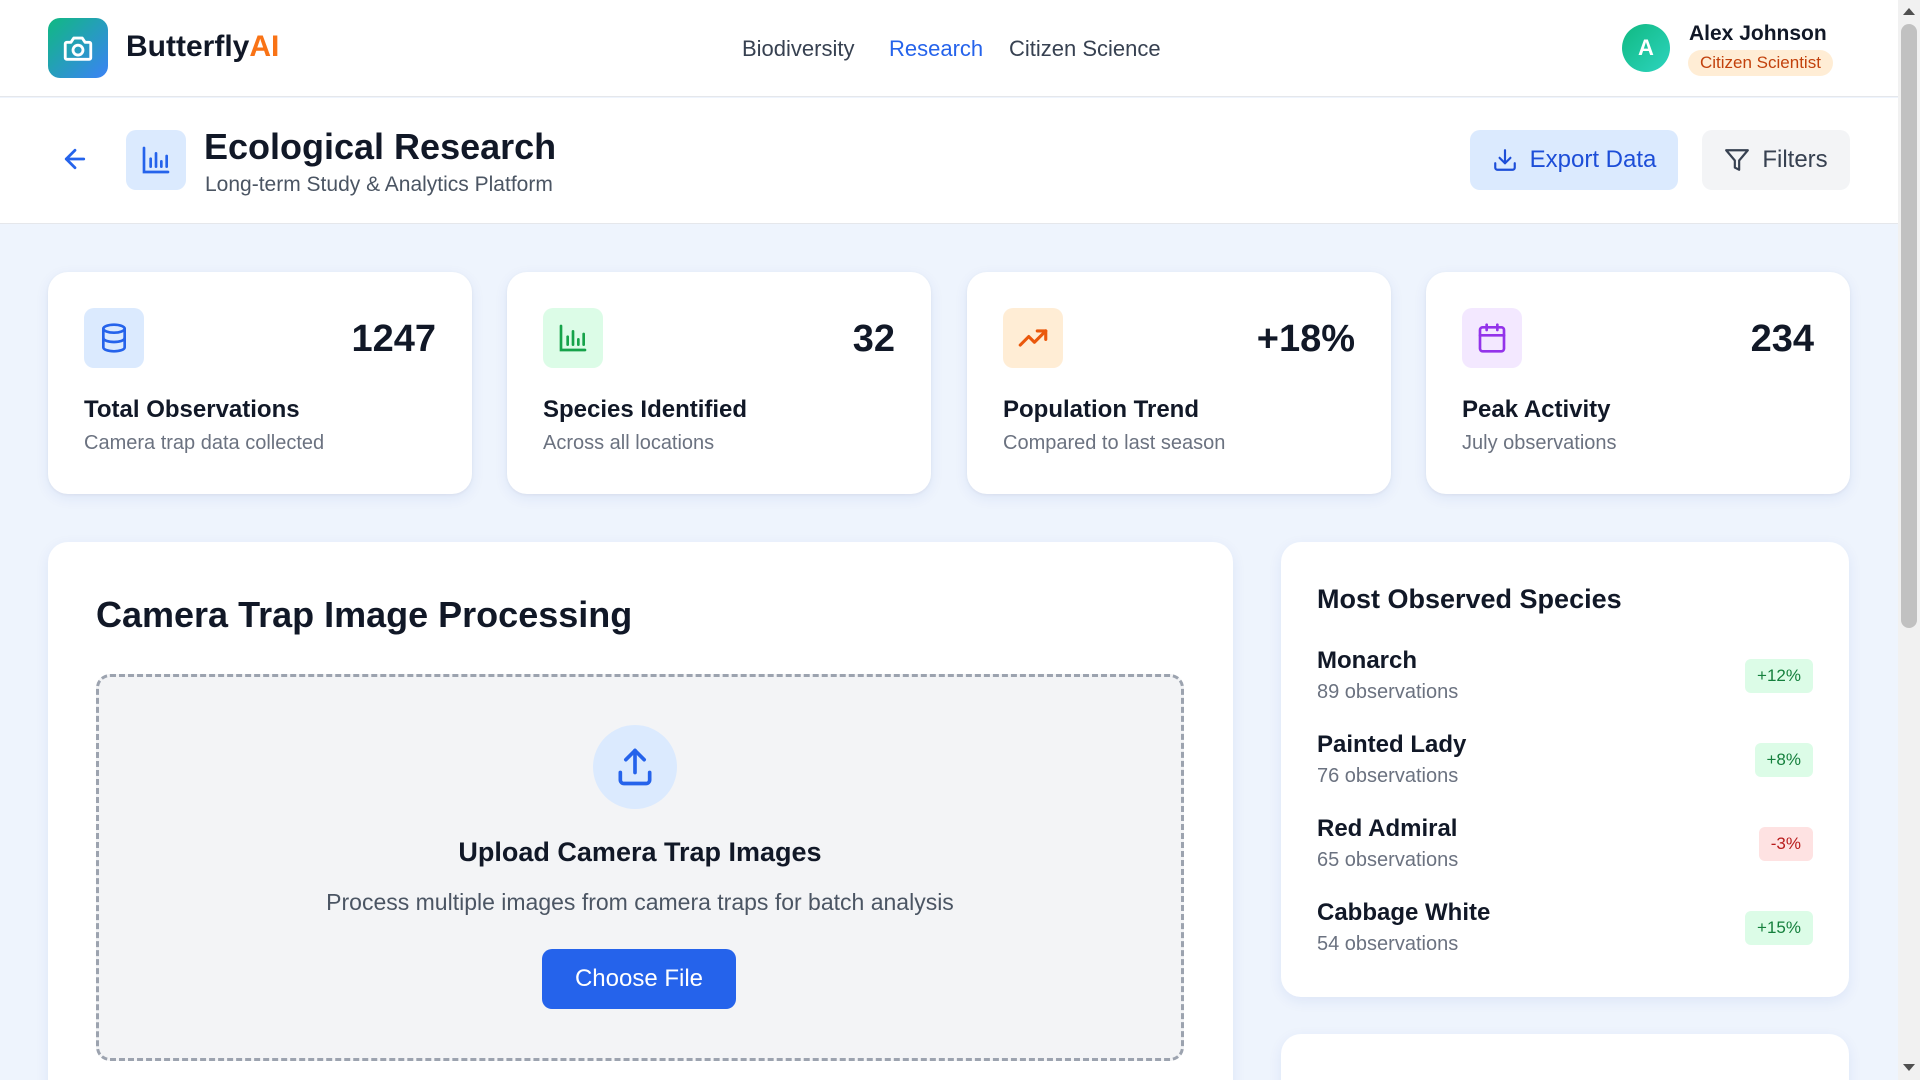  Describe the element at coordinates (639, 979) in the screenshot. I see `choose-file-button: Choose File` at that location.